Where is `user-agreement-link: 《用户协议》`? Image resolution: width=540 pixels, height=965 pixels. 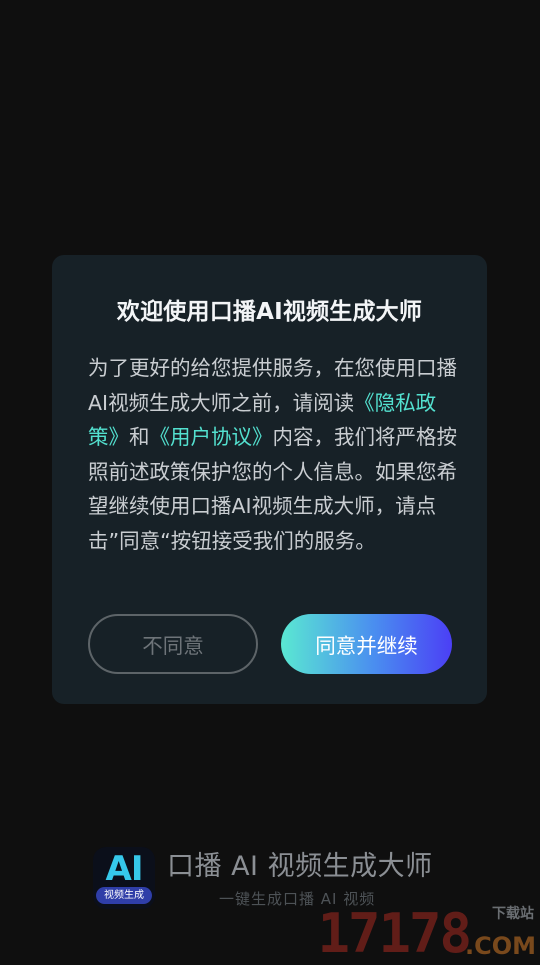 user-agreement-link: 《用户协议》 is located at coordinates (211, 437).